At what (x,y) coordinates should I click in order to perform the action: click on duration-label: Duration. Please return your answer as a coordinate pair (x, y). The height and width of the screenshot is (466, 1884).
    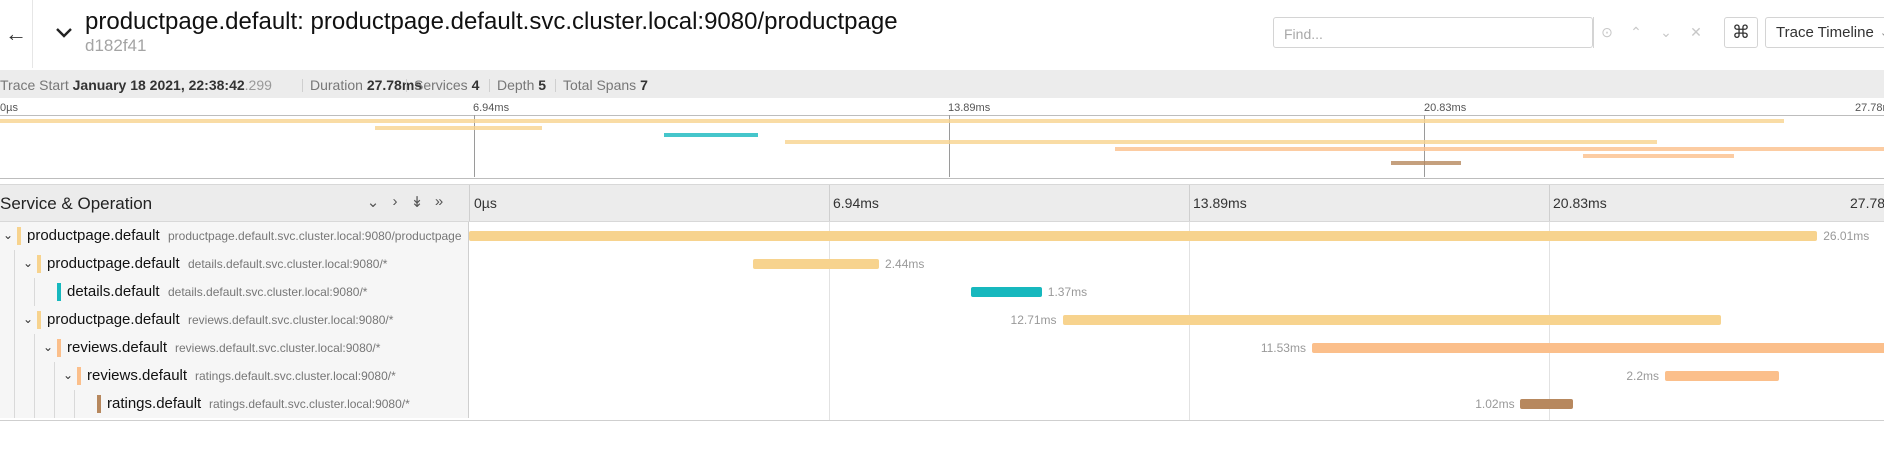
    Looking at the image, I should click on (336, 85).